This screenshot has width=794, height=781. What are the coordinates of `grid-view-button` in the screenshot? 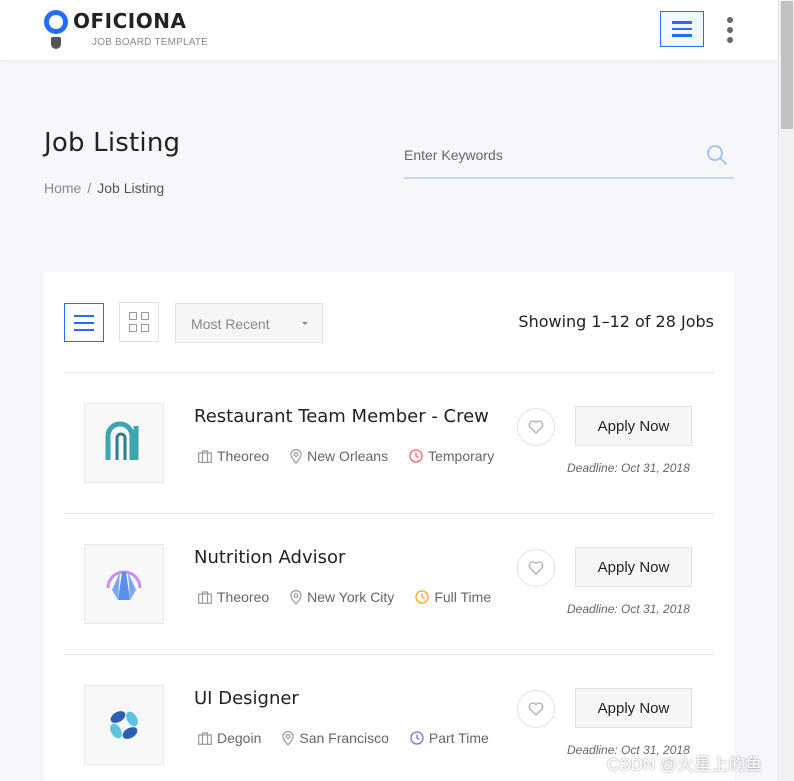 It's located at (139, 322).